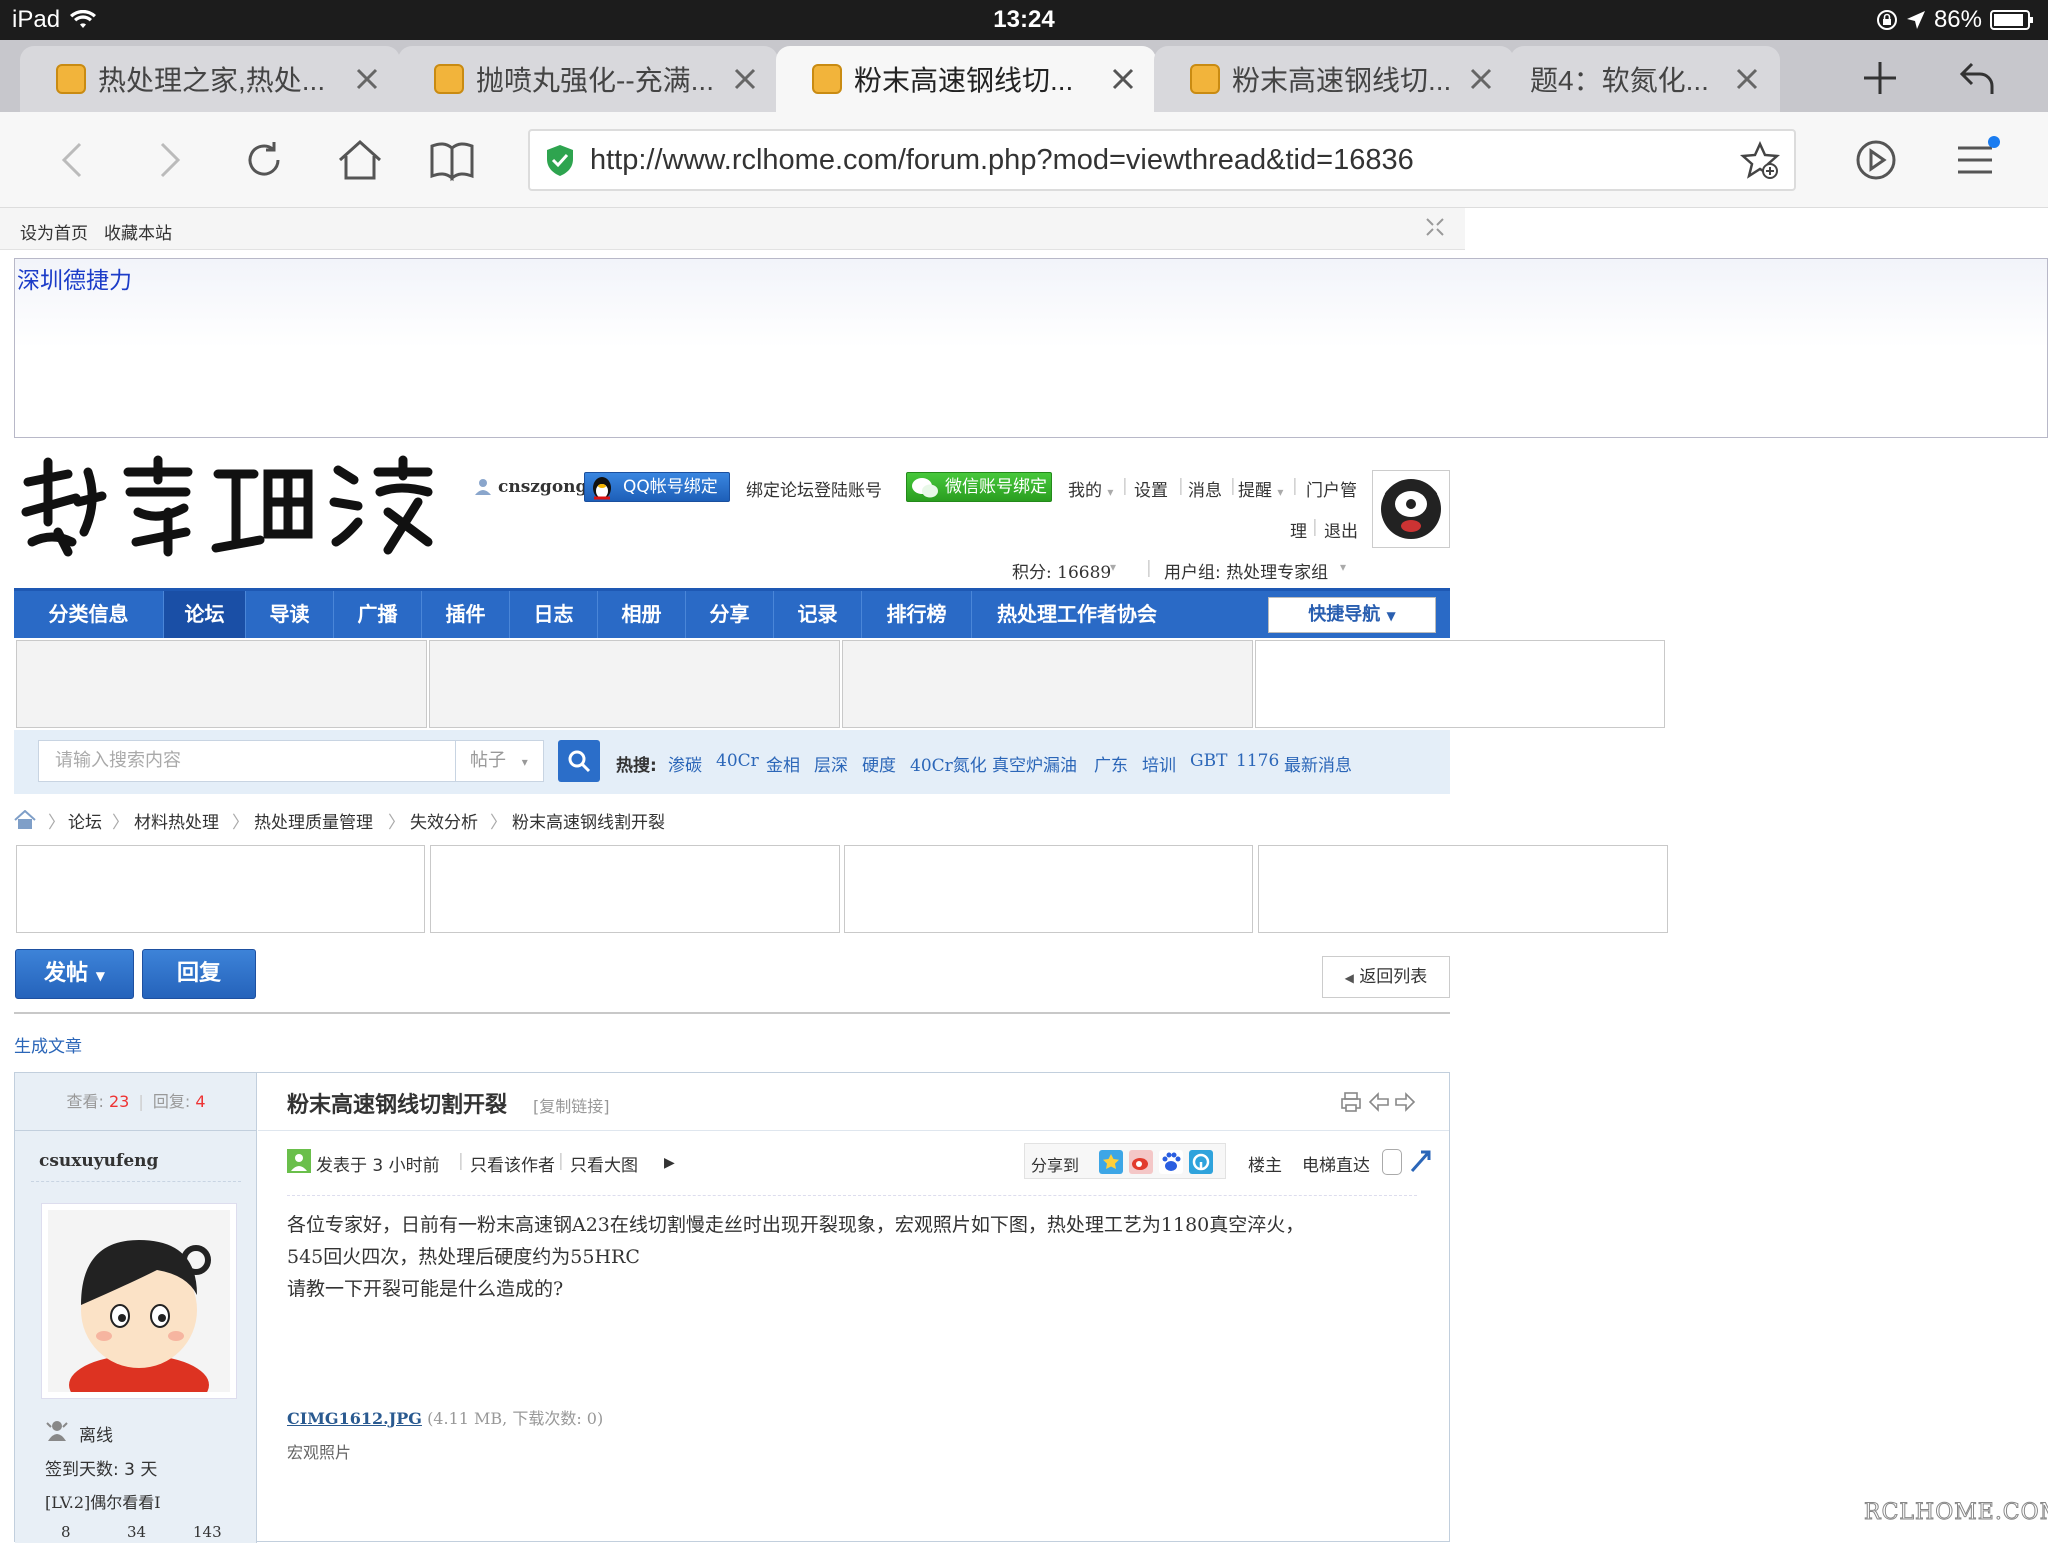 This screenshot has height=1543, width=2048. Describe the element at coordinates (89, 614) in the screenshot. I see `nav-category-info: 分类信息` at that location.